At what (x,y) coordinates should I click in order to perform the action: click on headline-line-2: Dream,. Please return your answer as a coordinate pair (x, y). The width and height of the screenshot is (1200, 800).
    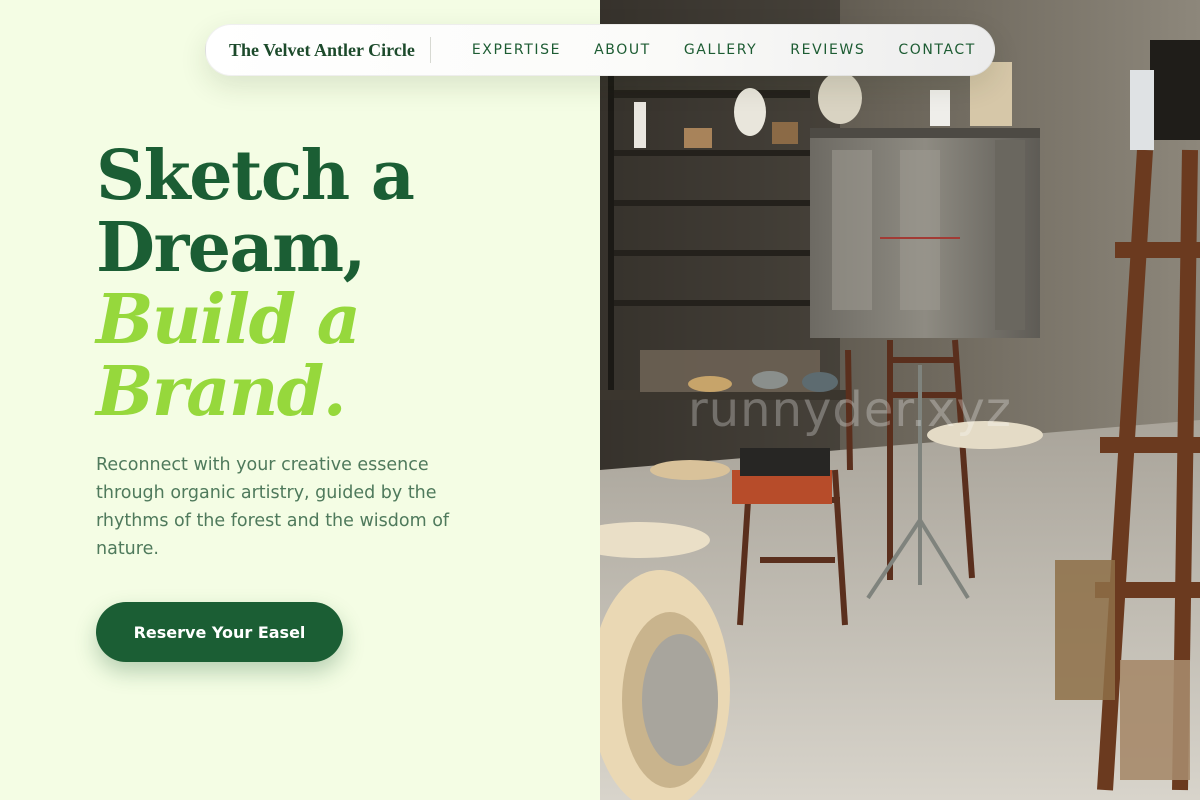
    Looking at the image, I should click on (231, 248).